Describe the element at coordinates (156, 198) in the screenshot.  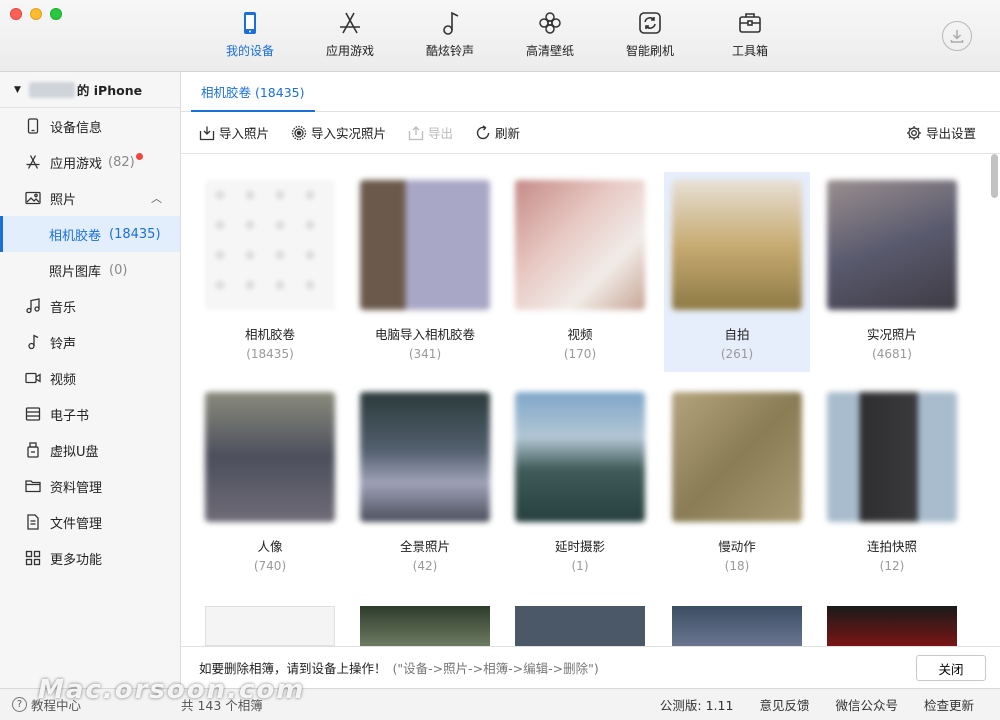
I see `chevron-up-icon: ︿` at that location.